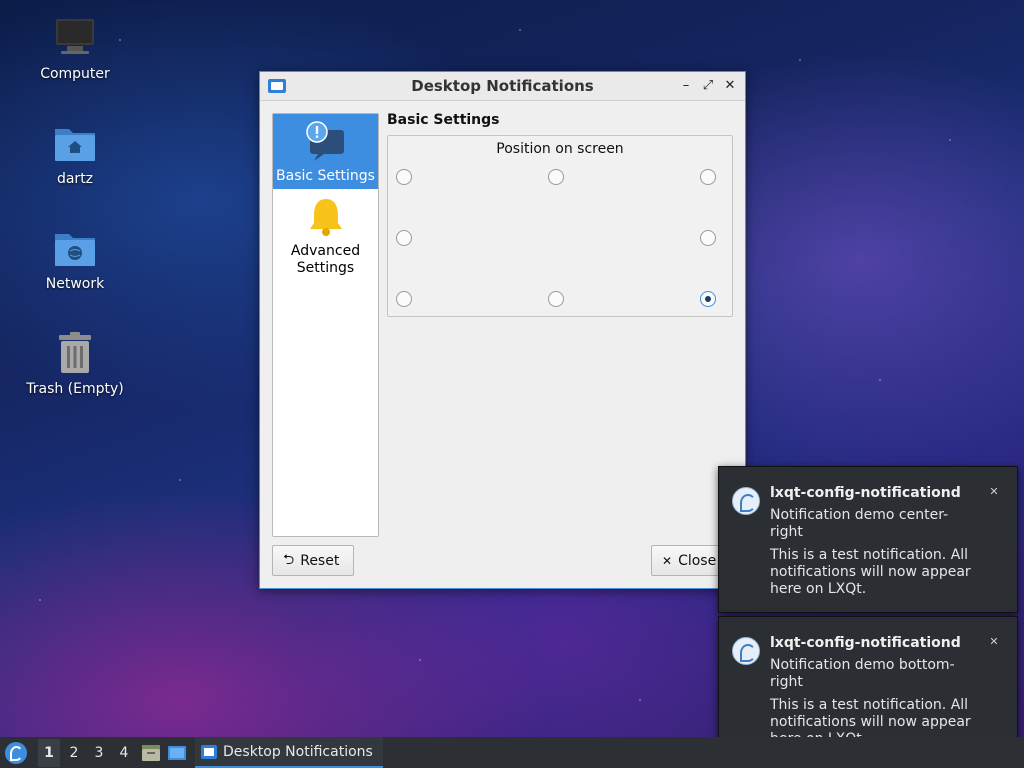 This screenshot has height=768, width=1024. Describe the element at coordinates (667, 560) in the screenshot. I see `close-icon: ✕` at that location.